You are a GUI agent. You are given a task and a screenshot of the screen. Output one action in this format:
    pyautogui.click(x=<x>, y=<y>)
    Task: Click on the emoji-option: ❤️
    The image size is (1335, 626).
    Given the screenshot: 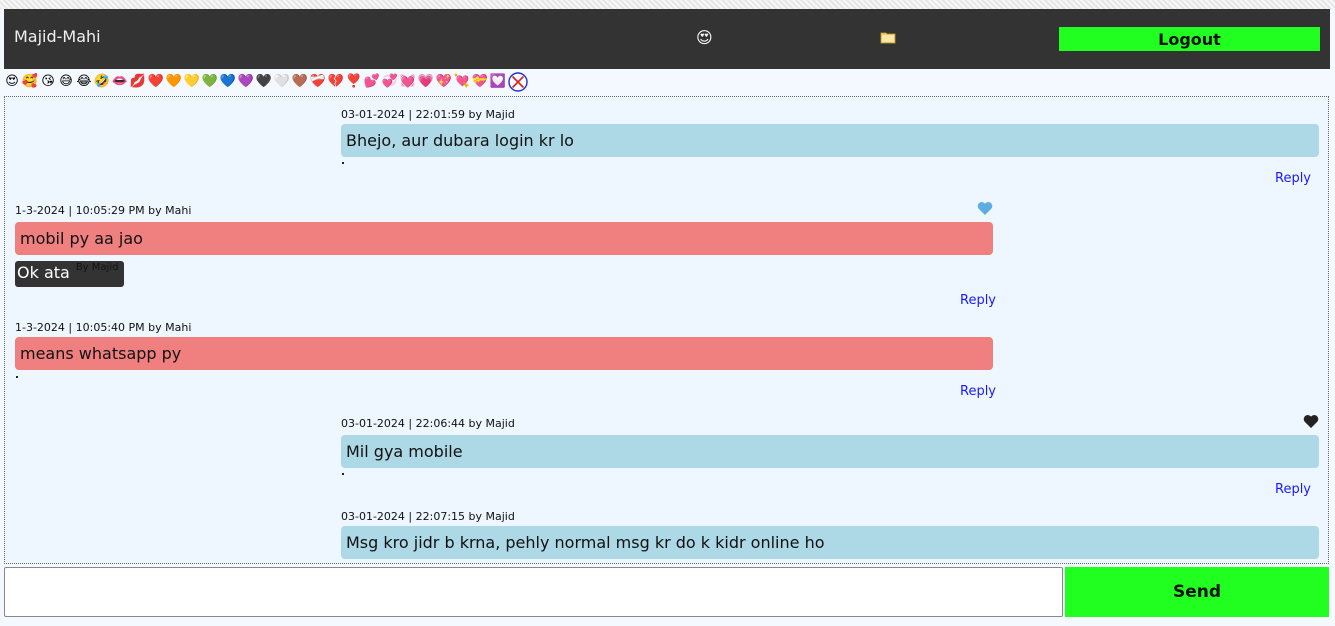 What is the action you would take?
    pyautogui.click(x=156, y=82)
    